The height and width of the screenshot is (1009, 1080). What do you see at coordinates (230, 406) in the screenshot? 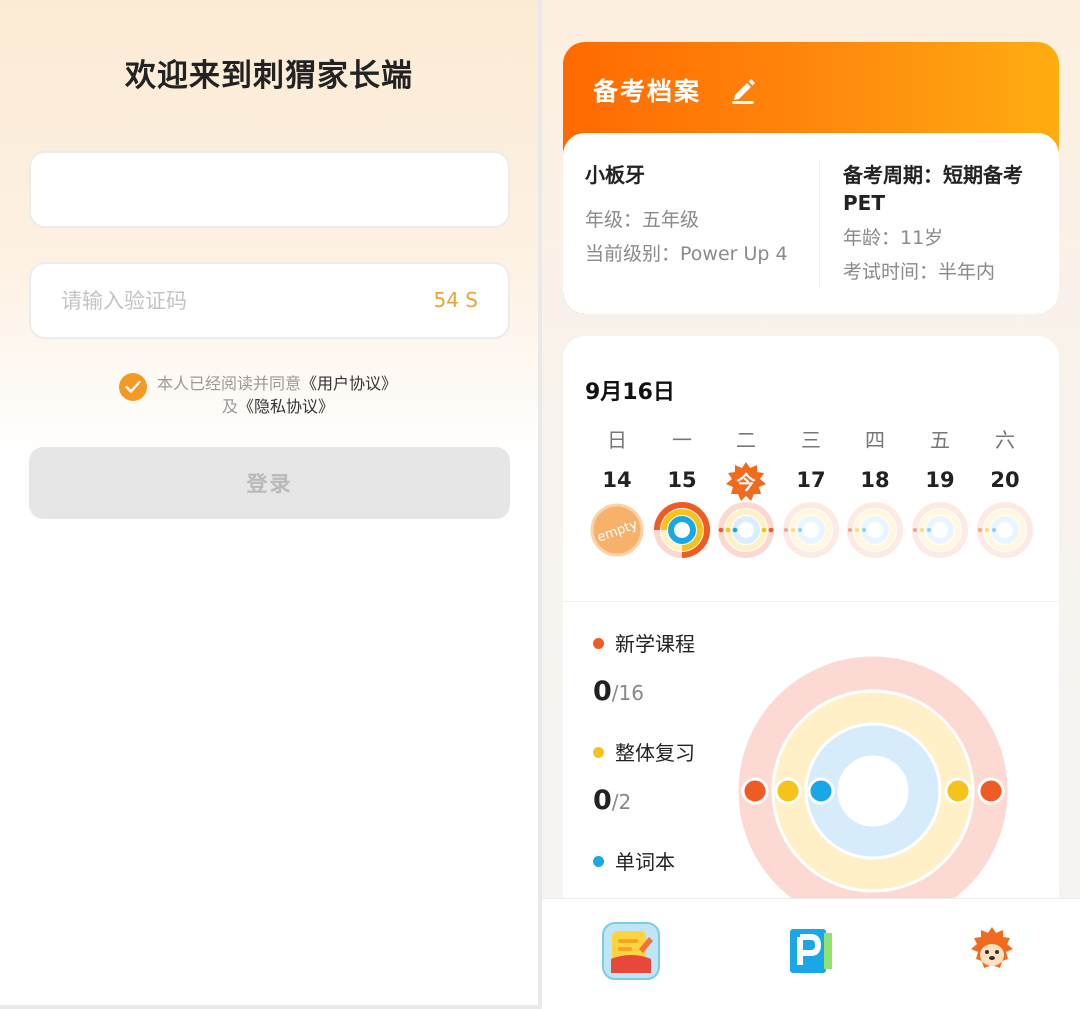
I see `agree-and: 及` at bounding box center [230, 406].